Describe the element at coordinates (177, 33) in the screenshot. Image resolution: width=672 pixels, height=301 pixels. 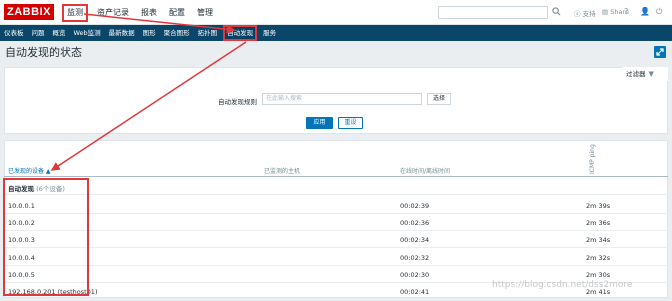
I see `tab-screens: 聚合图形` at that location.